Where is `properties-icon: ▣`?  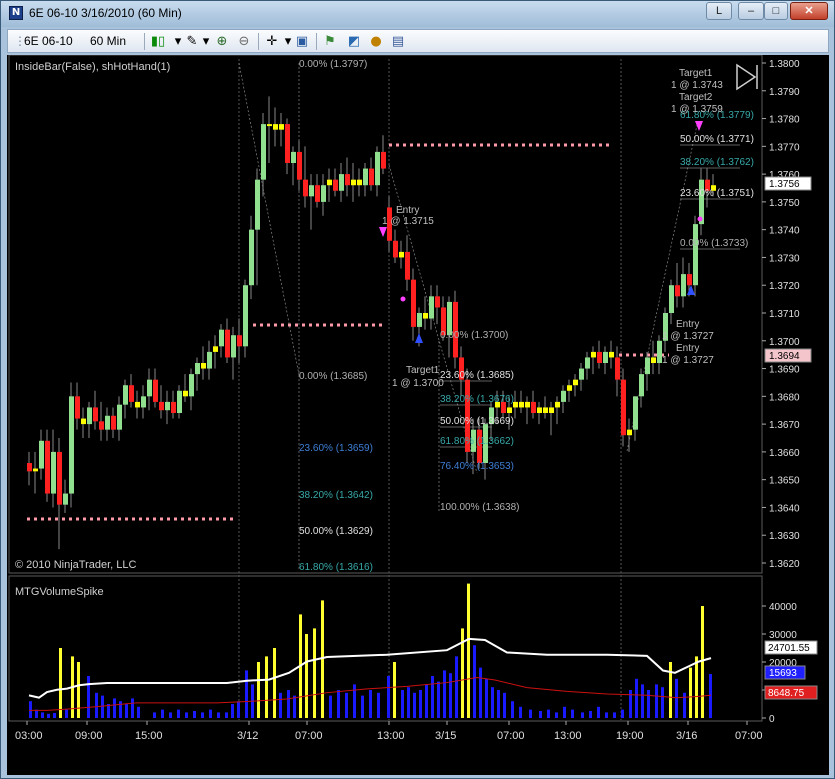
properties-icon: ▣ is located at coordinates (302, 42).